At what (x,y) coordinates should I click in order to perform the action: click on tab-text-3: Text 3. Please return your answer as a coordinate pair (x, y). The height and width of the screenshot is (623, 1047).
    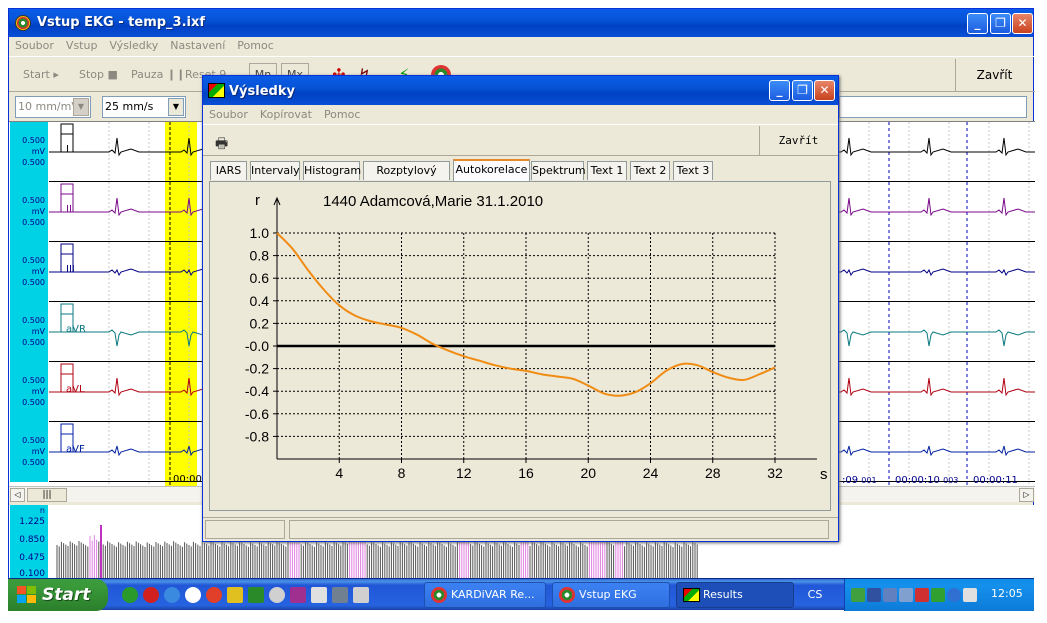
    Looking at the image, I should click on (693, 170).